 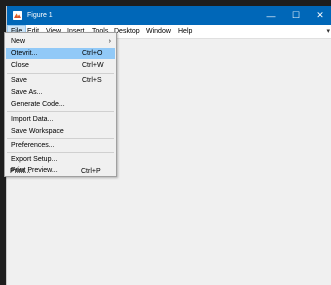 What do you see at coordinates (109, 41) in the screenshot?
I see `submenu-arrow-icon: ›` at bounding box center [109, 41].